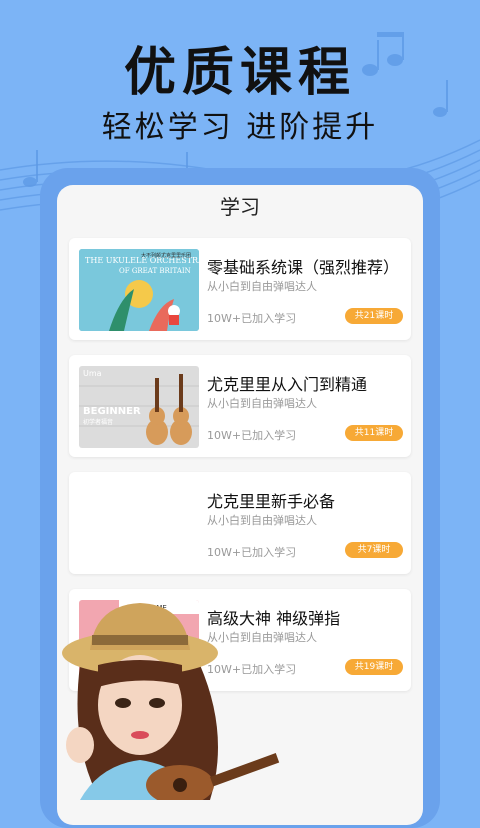 Image resolution: width=480 pixels, height=828 pixels. I want to click on lesson-count-badge: 共21课时, so click(374, 316).